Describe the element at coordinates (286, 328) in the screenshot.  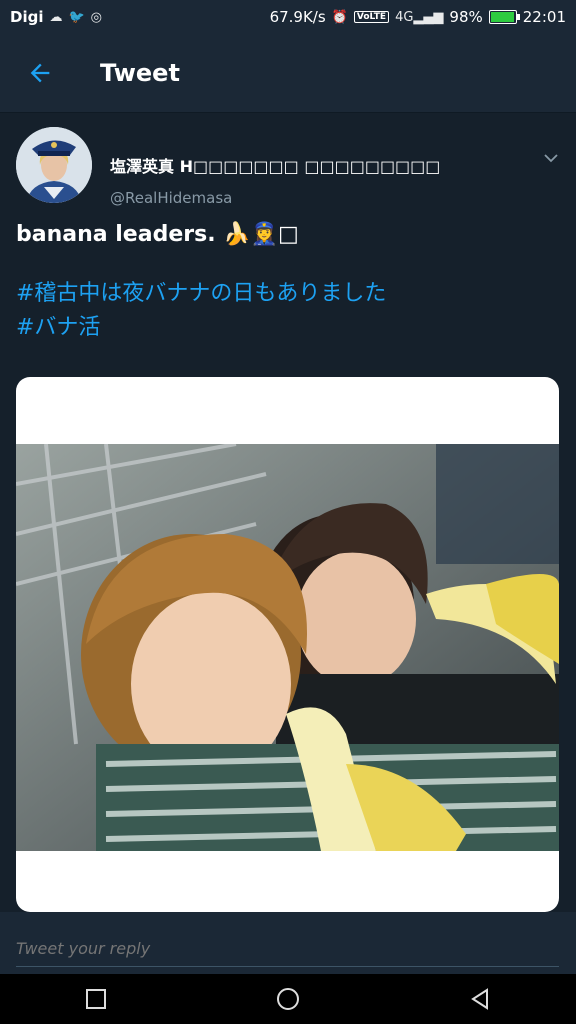
I see `hashtag-link: #バナ活` at that location.